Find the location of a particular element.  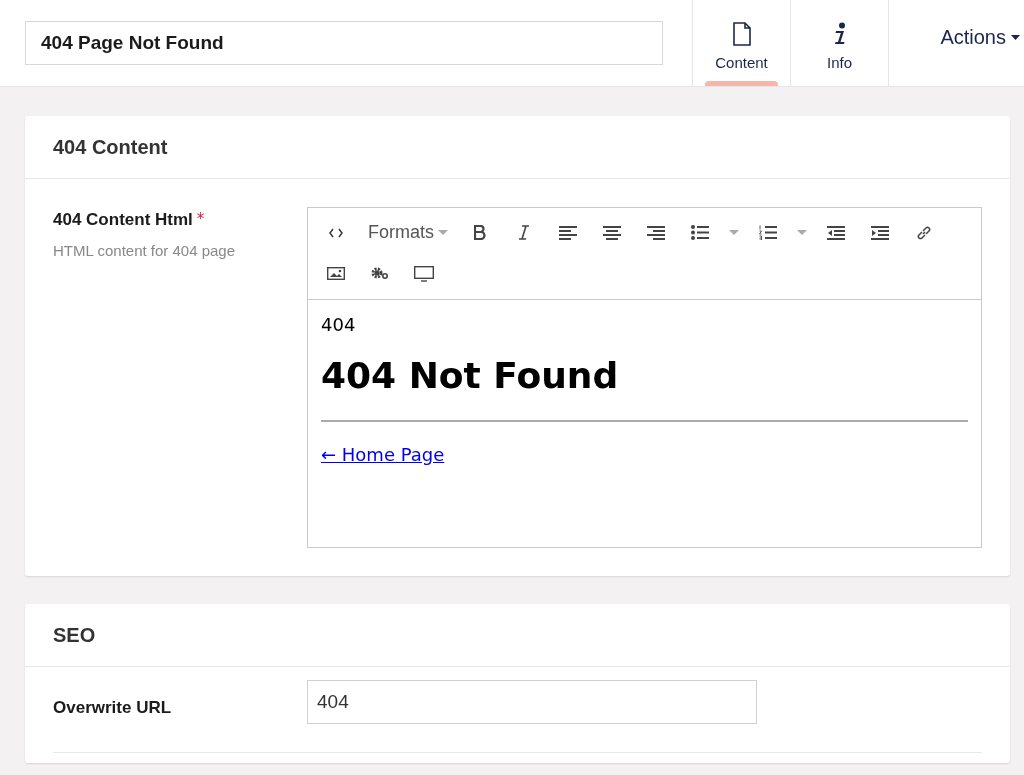

page-title-field: 404 Page Not Found is located at coordinates (344, 43).